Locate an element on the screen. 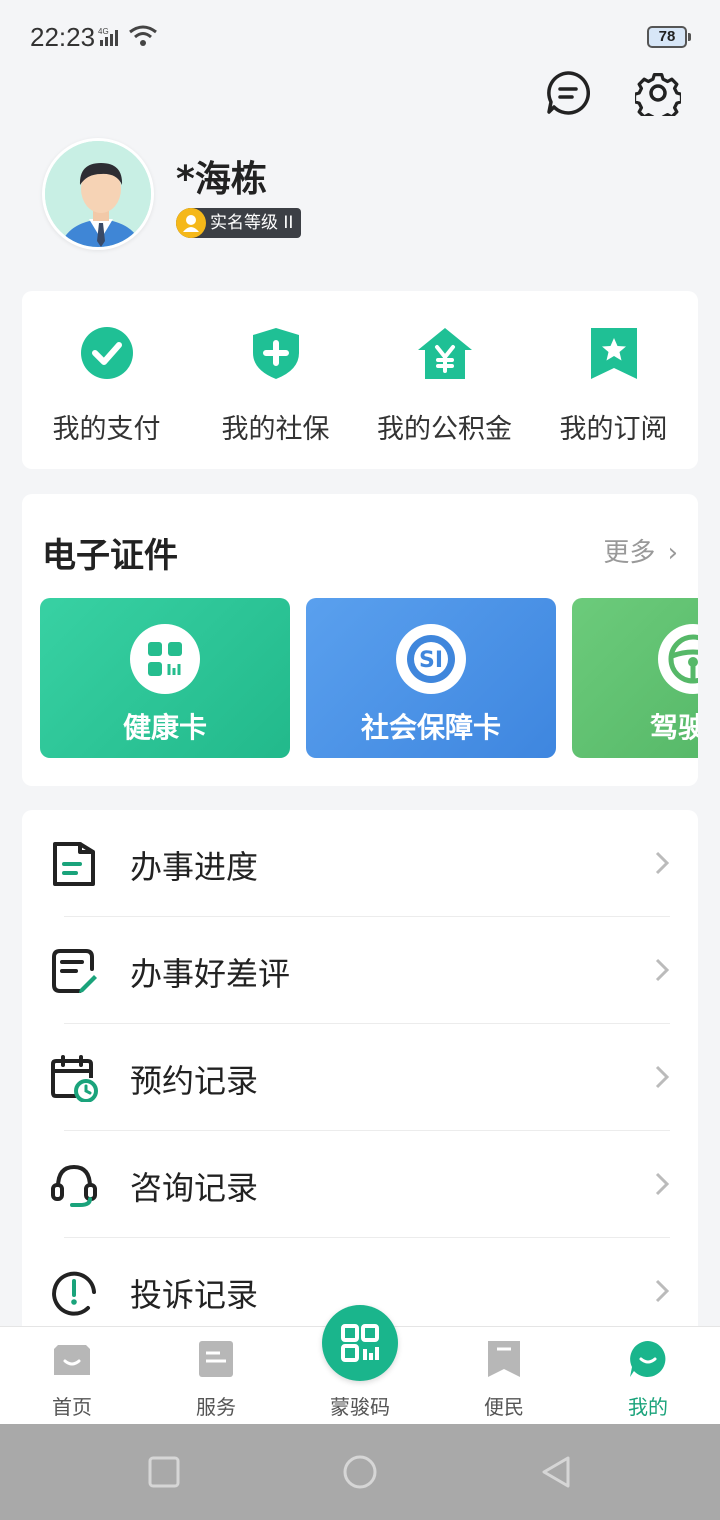 Image resolution: width=720 pixels, height=1520 pixels. quick-actions-card: 我的支付 我的社保 我的公积金 我的订阅 is located at coordinates (360, 380).